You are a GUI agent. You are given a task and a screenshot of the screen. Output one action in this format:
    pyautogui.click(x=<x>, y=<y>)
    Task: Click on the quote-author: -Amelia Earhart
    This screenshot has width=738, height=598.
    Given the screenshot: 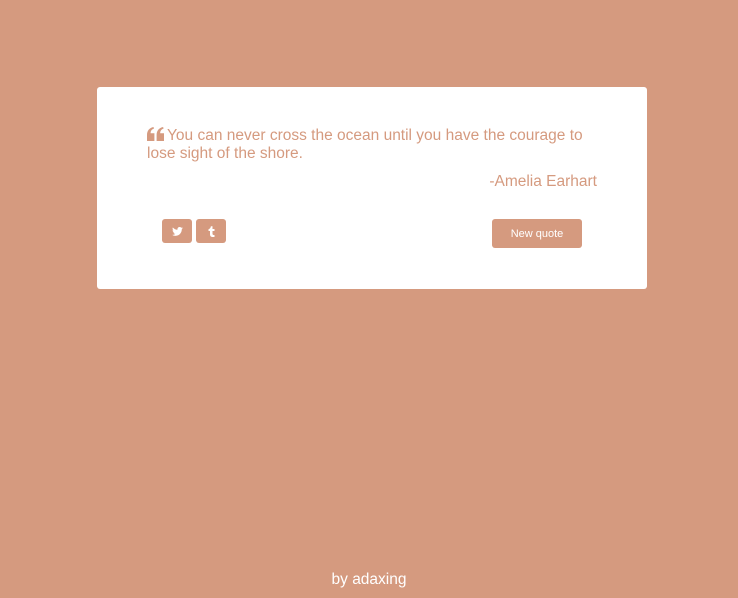 What is the action you would take?
    pyautogui.click(x=543, y=181)
    